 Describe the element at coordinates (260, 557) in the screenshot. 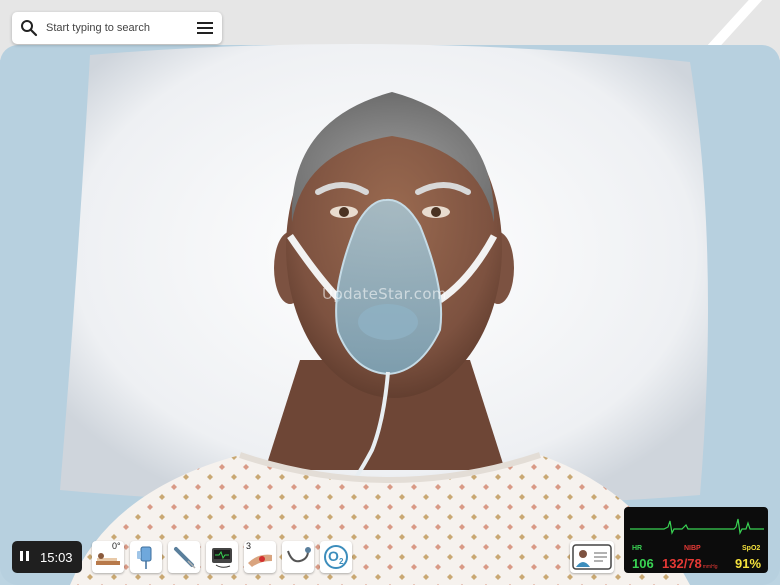

I see `blood-pressure-button: 3` at that location.